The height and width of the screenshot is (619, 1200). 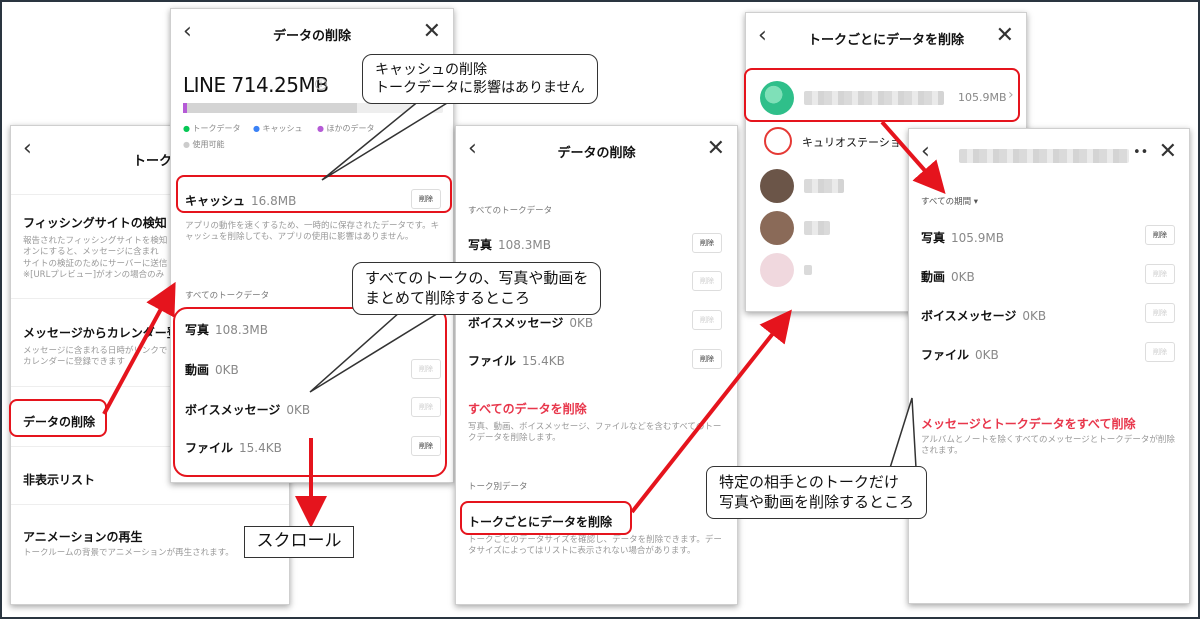 I want to click on callout-all-talks: すべてのトークの、写真や動画を まとめて削除するところ, so click(x=477, y=288).